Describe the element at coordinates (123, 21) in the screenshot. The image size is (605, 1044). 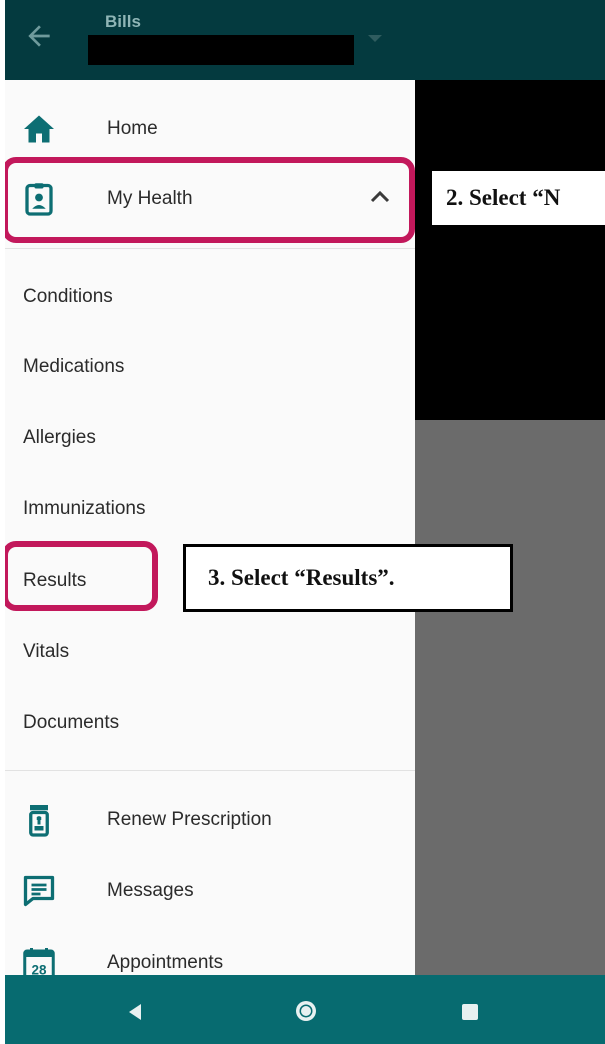
I see `app-title: Bills` at that location.